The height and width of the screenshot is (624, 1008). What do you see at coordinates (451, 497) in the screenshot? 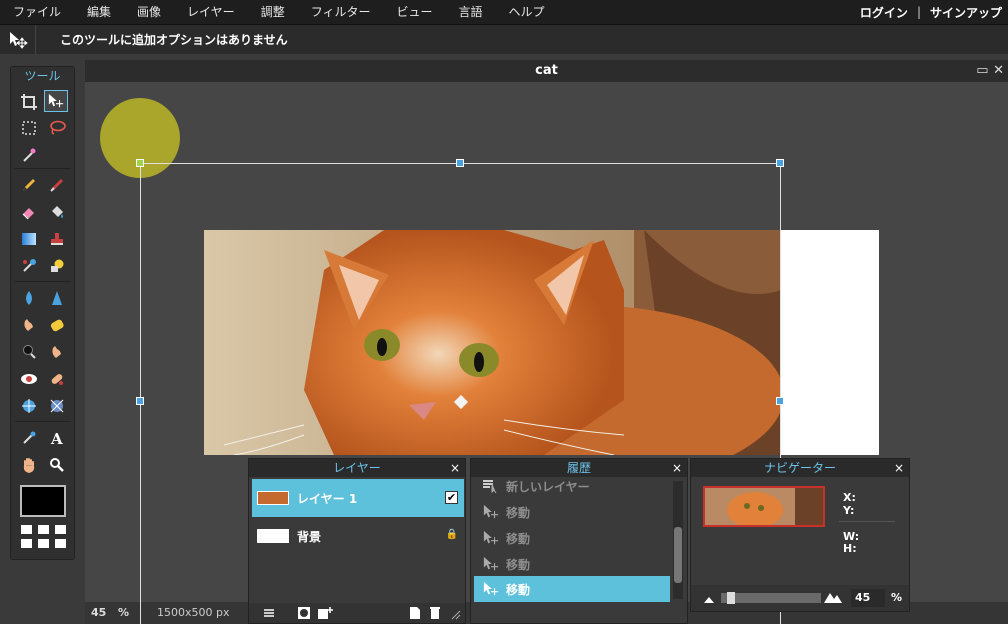
I see `layer-visibility-checkbox: ✔` at bounding box center [451, 497].